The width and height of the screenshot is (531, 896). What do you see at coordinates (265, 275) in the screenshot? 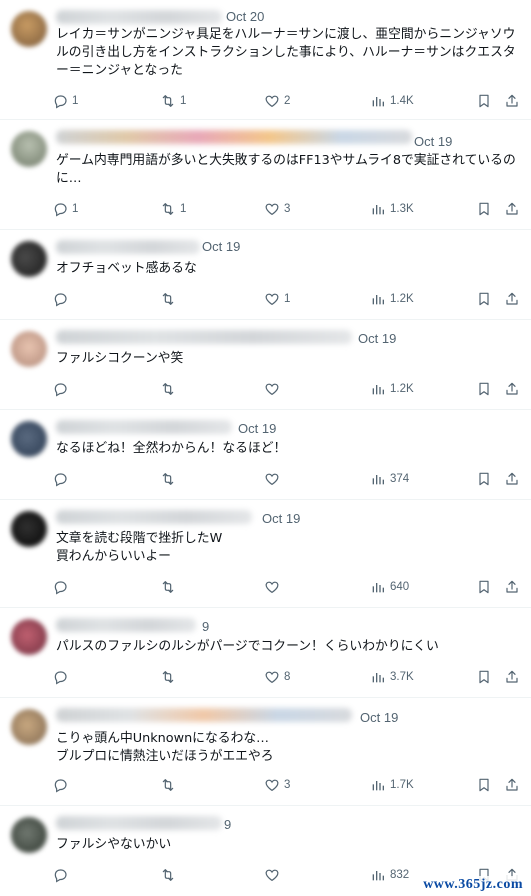
I see `tweet: Oct 19 オフチョベット感あるな 1 1.2K` at bounding box center [265, 275].